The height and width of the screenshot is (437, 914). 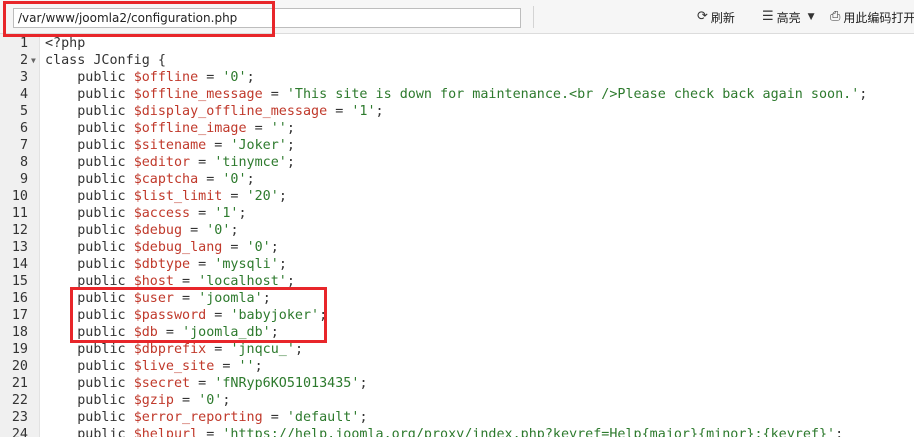 I want to click on highlight-label: 高亮, so click(x=788, y=17).